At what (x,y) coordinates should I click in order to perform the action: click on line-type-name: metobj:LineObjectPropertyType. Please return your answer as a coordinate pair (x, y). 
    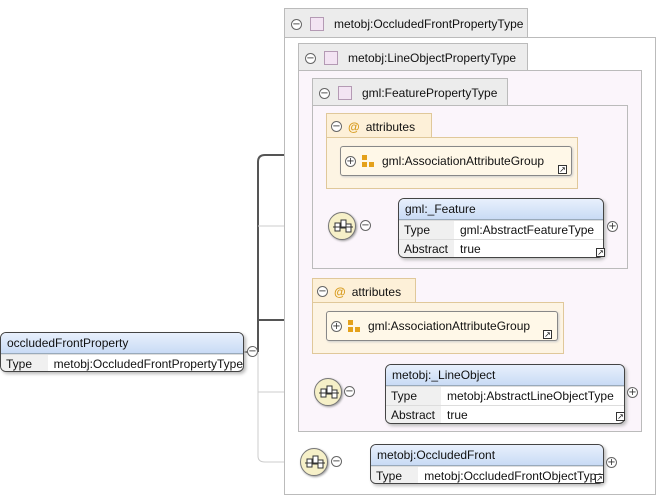
    Looking at the image, I should click on (432, 58).